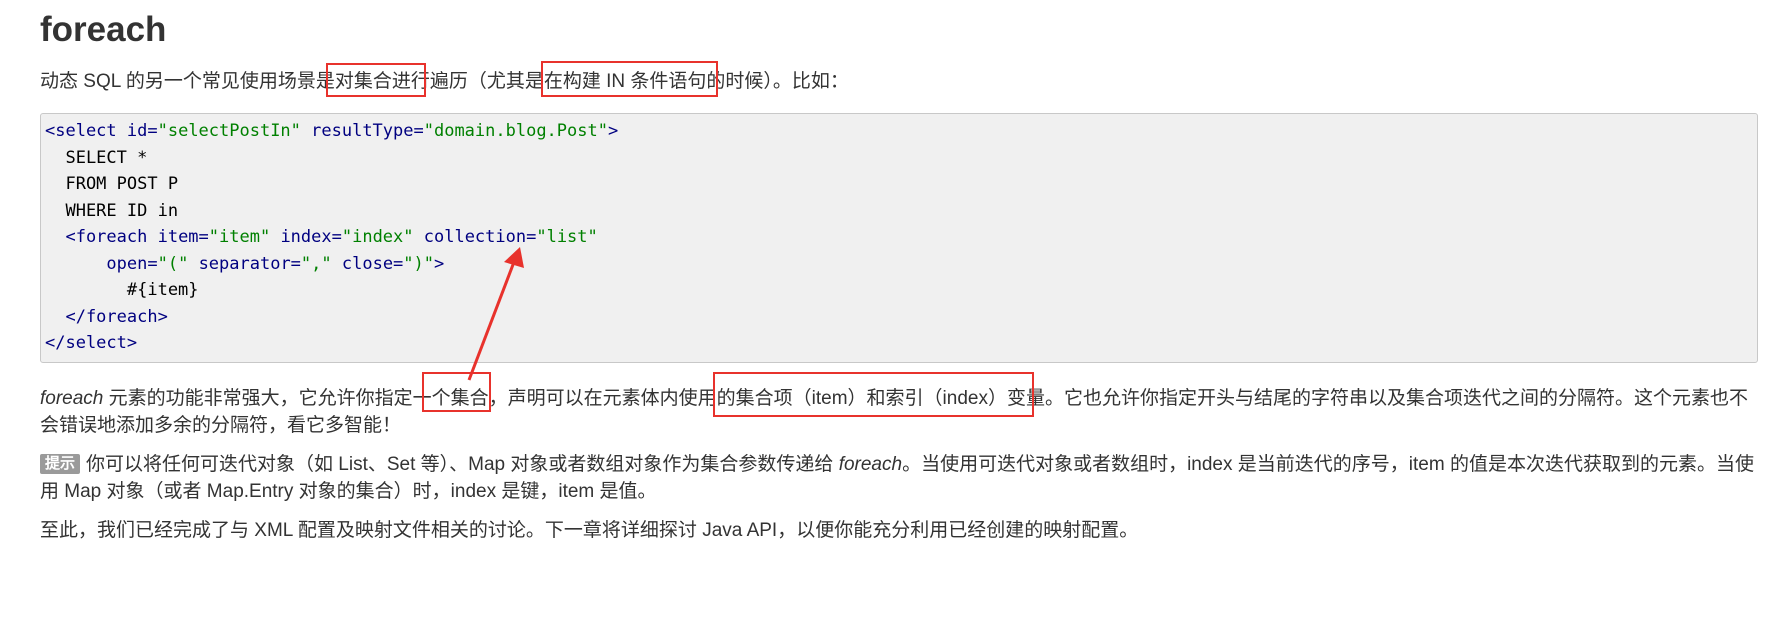 This screenshot has width=1777, height=631. I want to click on code-line-7: #{item}, so click(122, 290).